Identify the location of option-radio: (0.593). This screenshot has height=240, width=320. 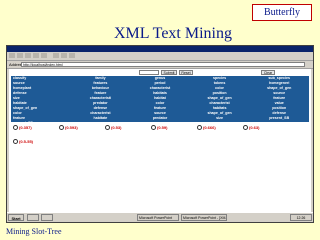
(68, 128).